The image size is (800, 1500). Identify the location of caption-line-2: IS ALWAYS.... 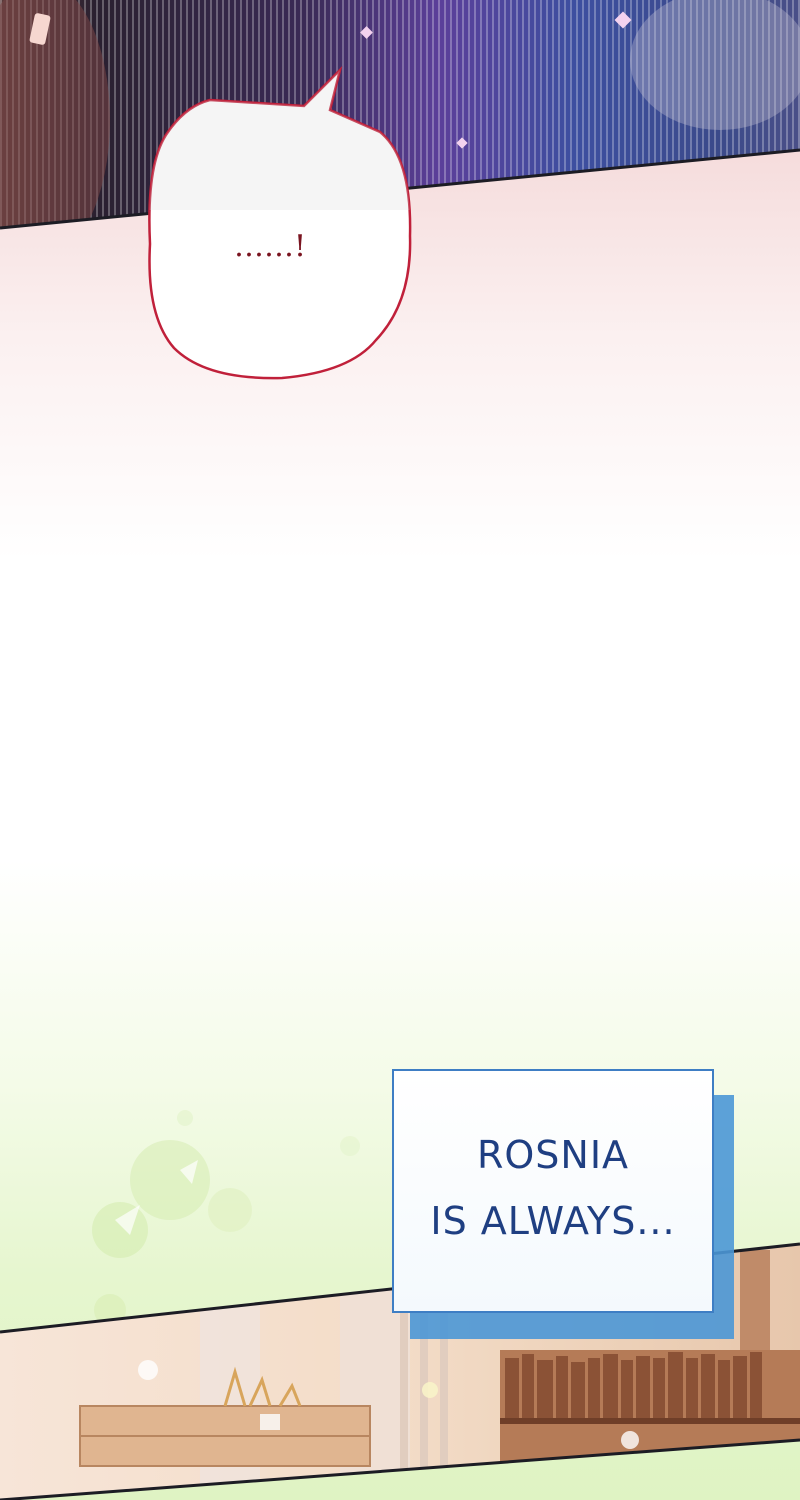
(553, 1221).